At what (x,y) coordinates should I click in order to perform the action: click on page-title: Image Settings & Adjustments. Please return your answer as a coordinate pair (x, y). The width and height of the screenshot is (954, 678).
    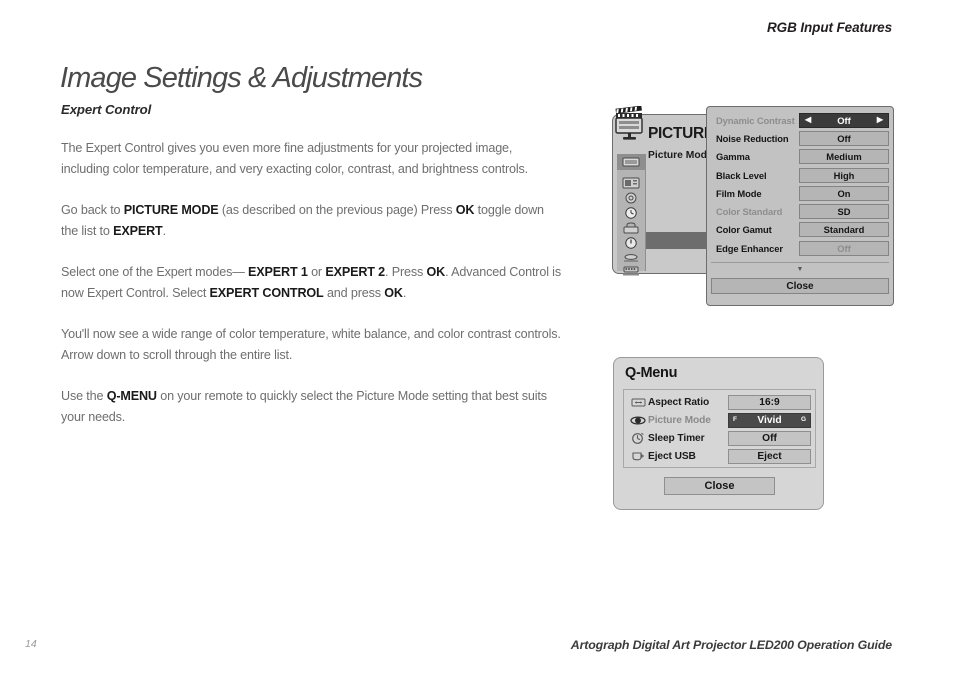
    Looking at the image, I should click on (241, 78).